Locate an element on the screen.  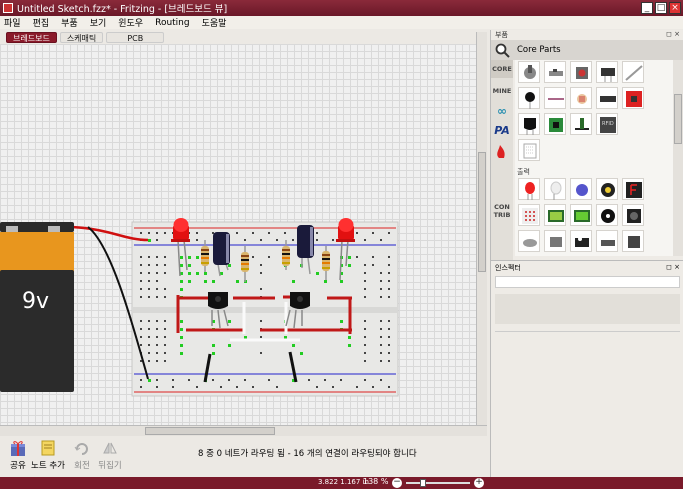
parts-scrollbar is located at coordinates (678, 158).